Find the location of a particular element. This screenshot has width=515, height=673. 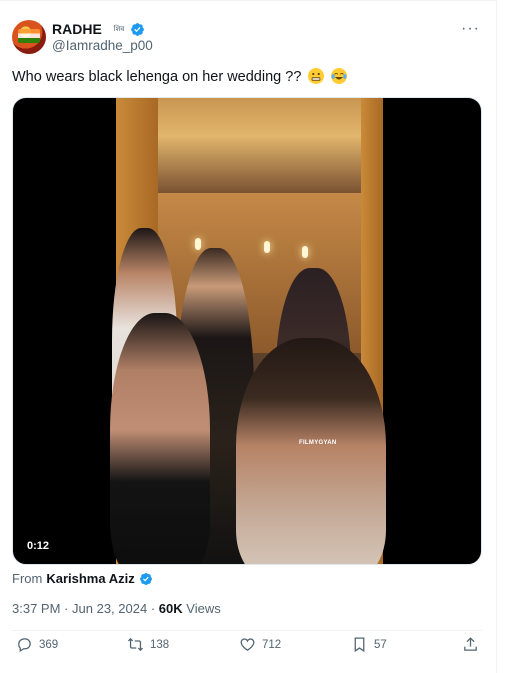

avatar-flag is located at coordinates (29, 36).